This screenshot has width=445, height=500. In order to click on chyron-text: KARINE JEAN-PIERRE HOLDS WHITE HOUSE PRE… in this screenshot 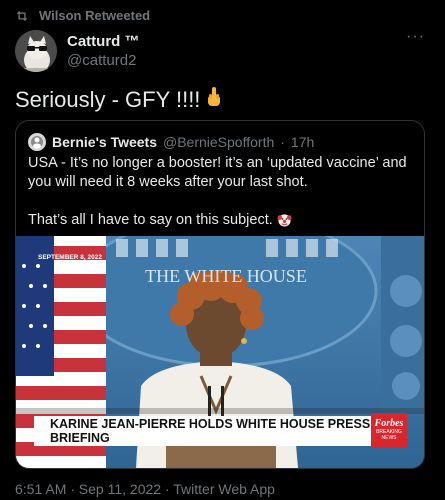, I will do `click(210, 431)`.